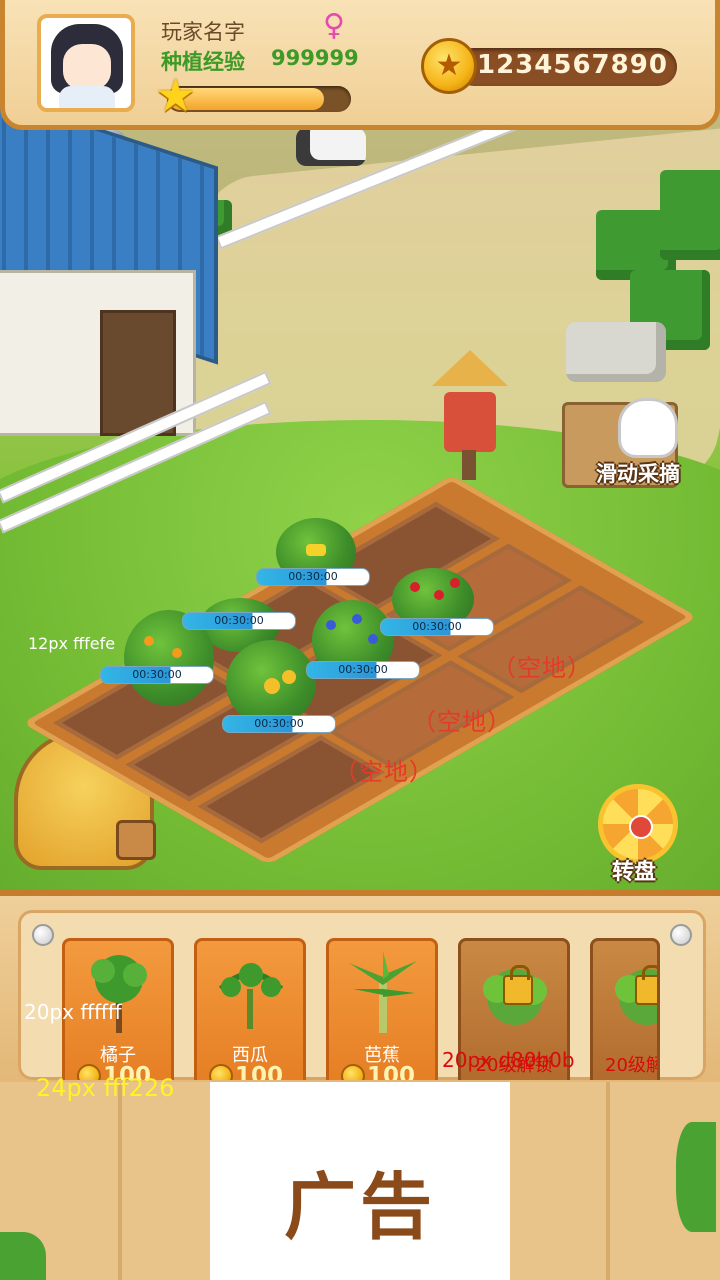 Image resolution: width=720 pixels, height=1280 pixels. I want to click on avatar, so click(86, 63).